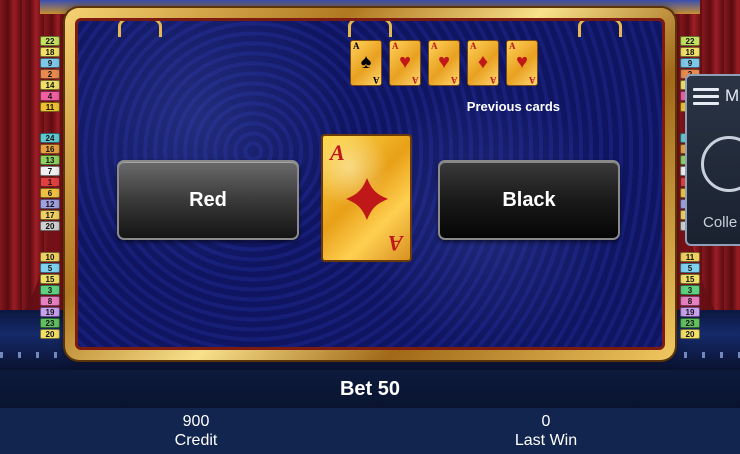 Image resolution: width=740 pixels, height=454 pixels. What do you see at coordinates (337, 152) in the screenshot?
I see `card-rank-top: A` at bounding box center [337, 152].